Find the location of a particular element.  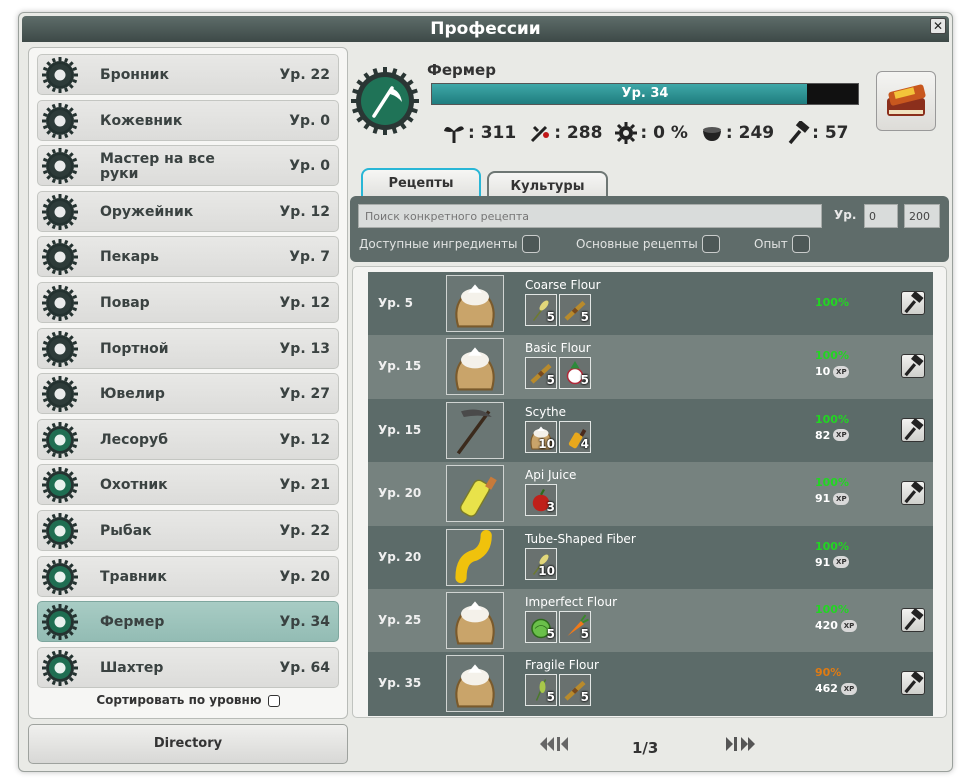

window-title: Профессии is located at coordinates (485, 29).